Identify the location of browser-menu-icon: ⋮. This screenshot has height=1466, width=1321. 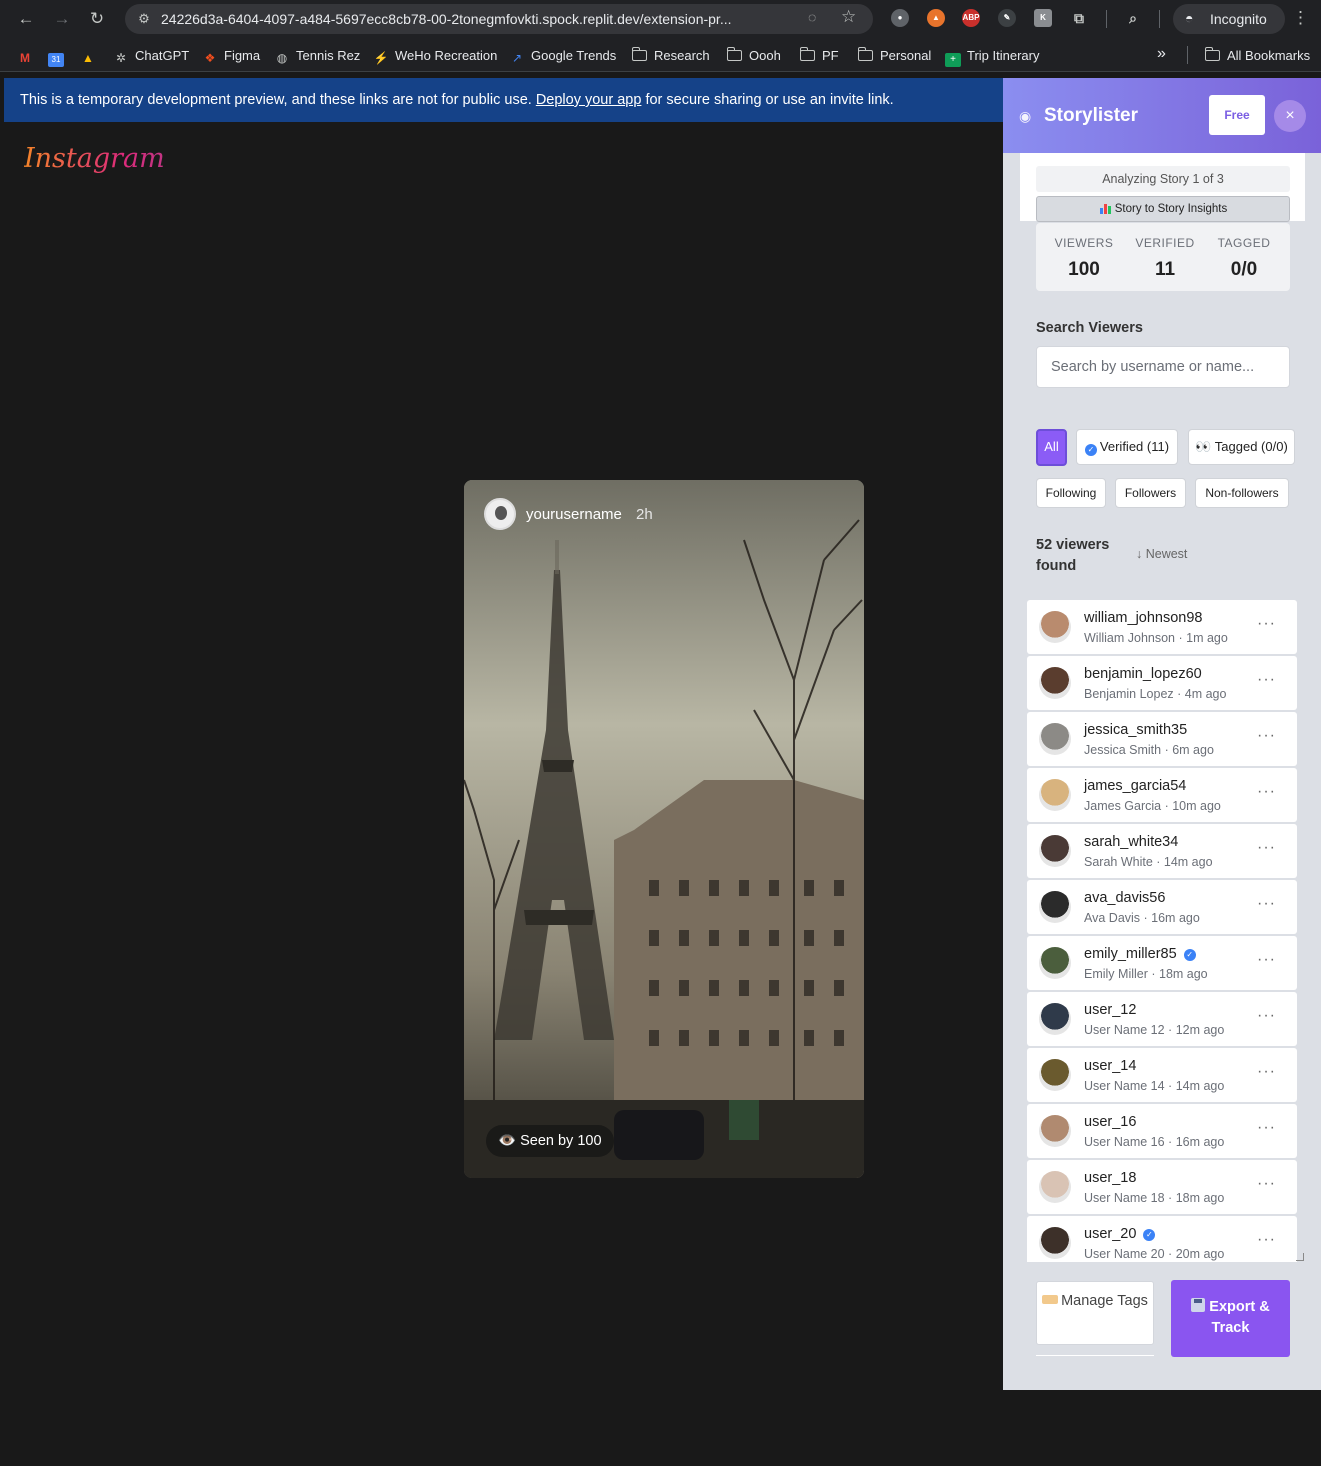
(1300, 18).